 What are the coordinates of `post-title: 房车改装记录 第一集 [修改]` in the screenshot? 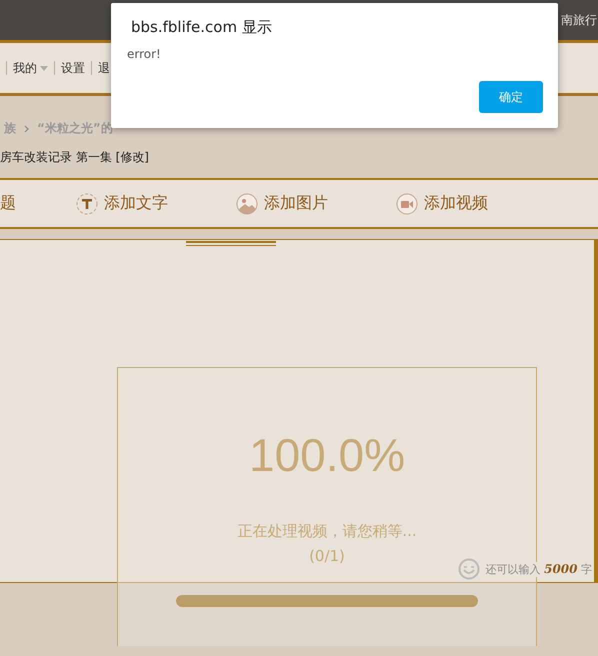 It's located at (75, 157).